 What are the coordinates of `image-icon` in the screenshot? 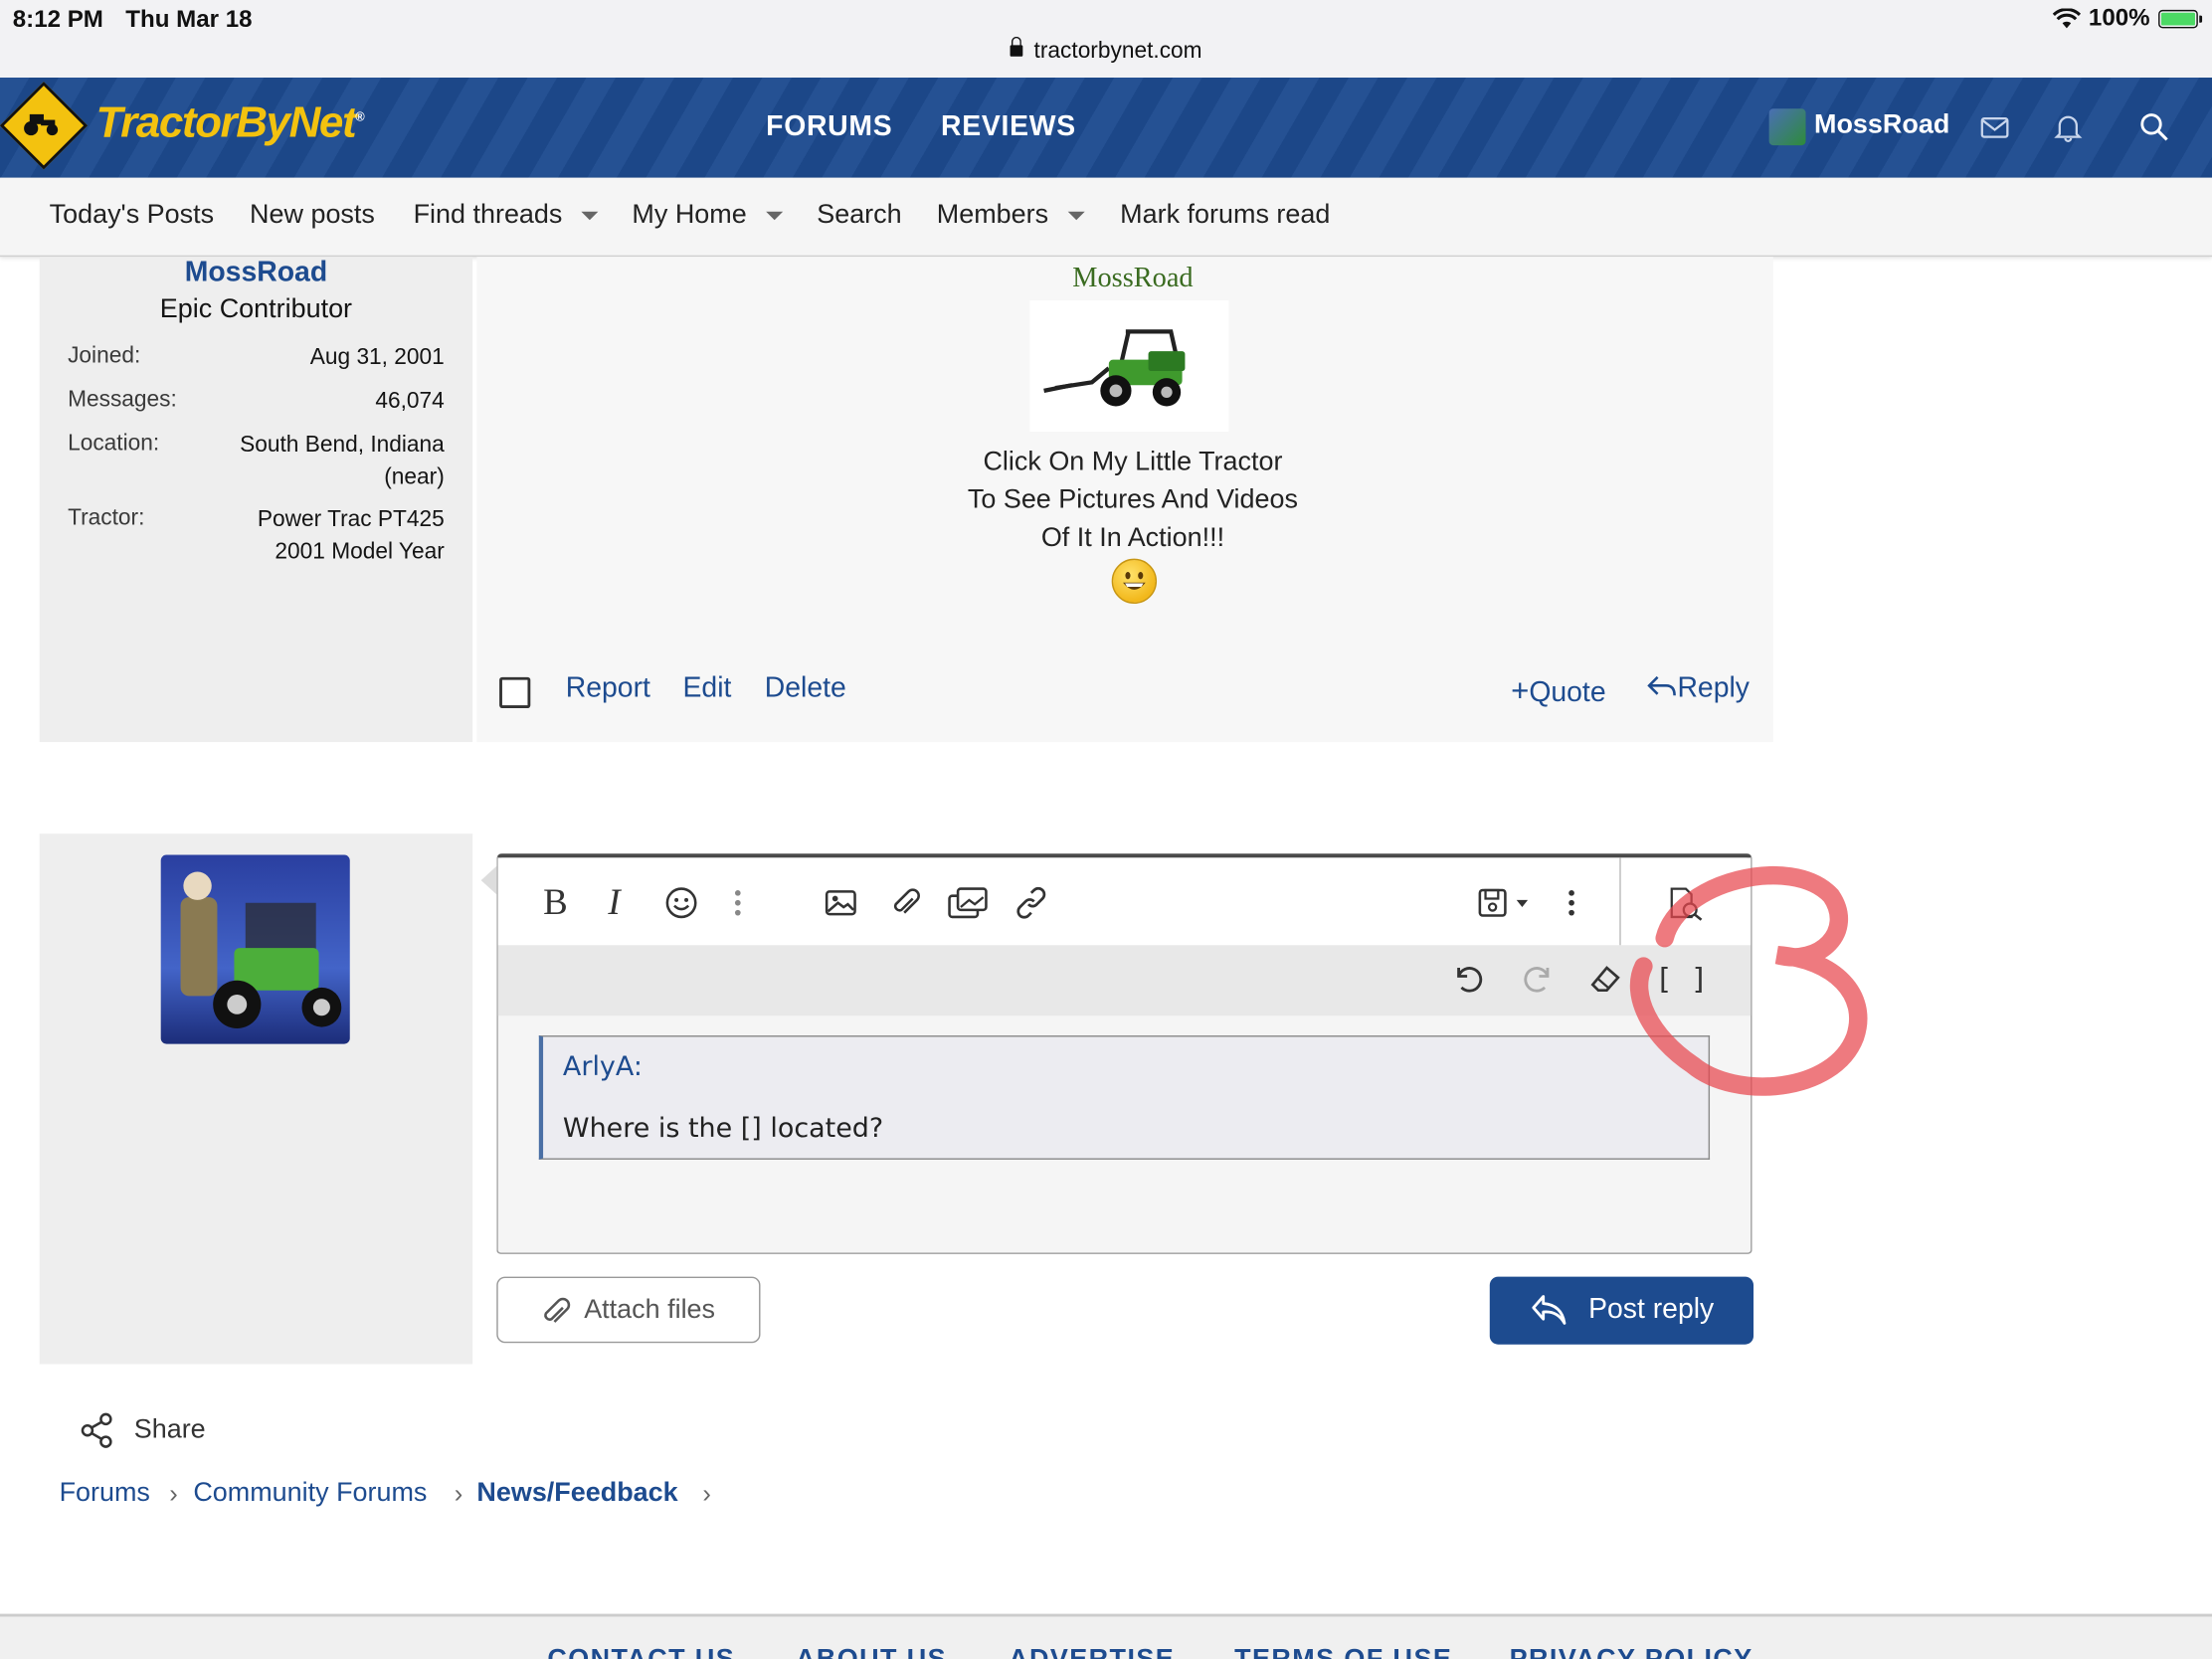 It's located at (840, 902).